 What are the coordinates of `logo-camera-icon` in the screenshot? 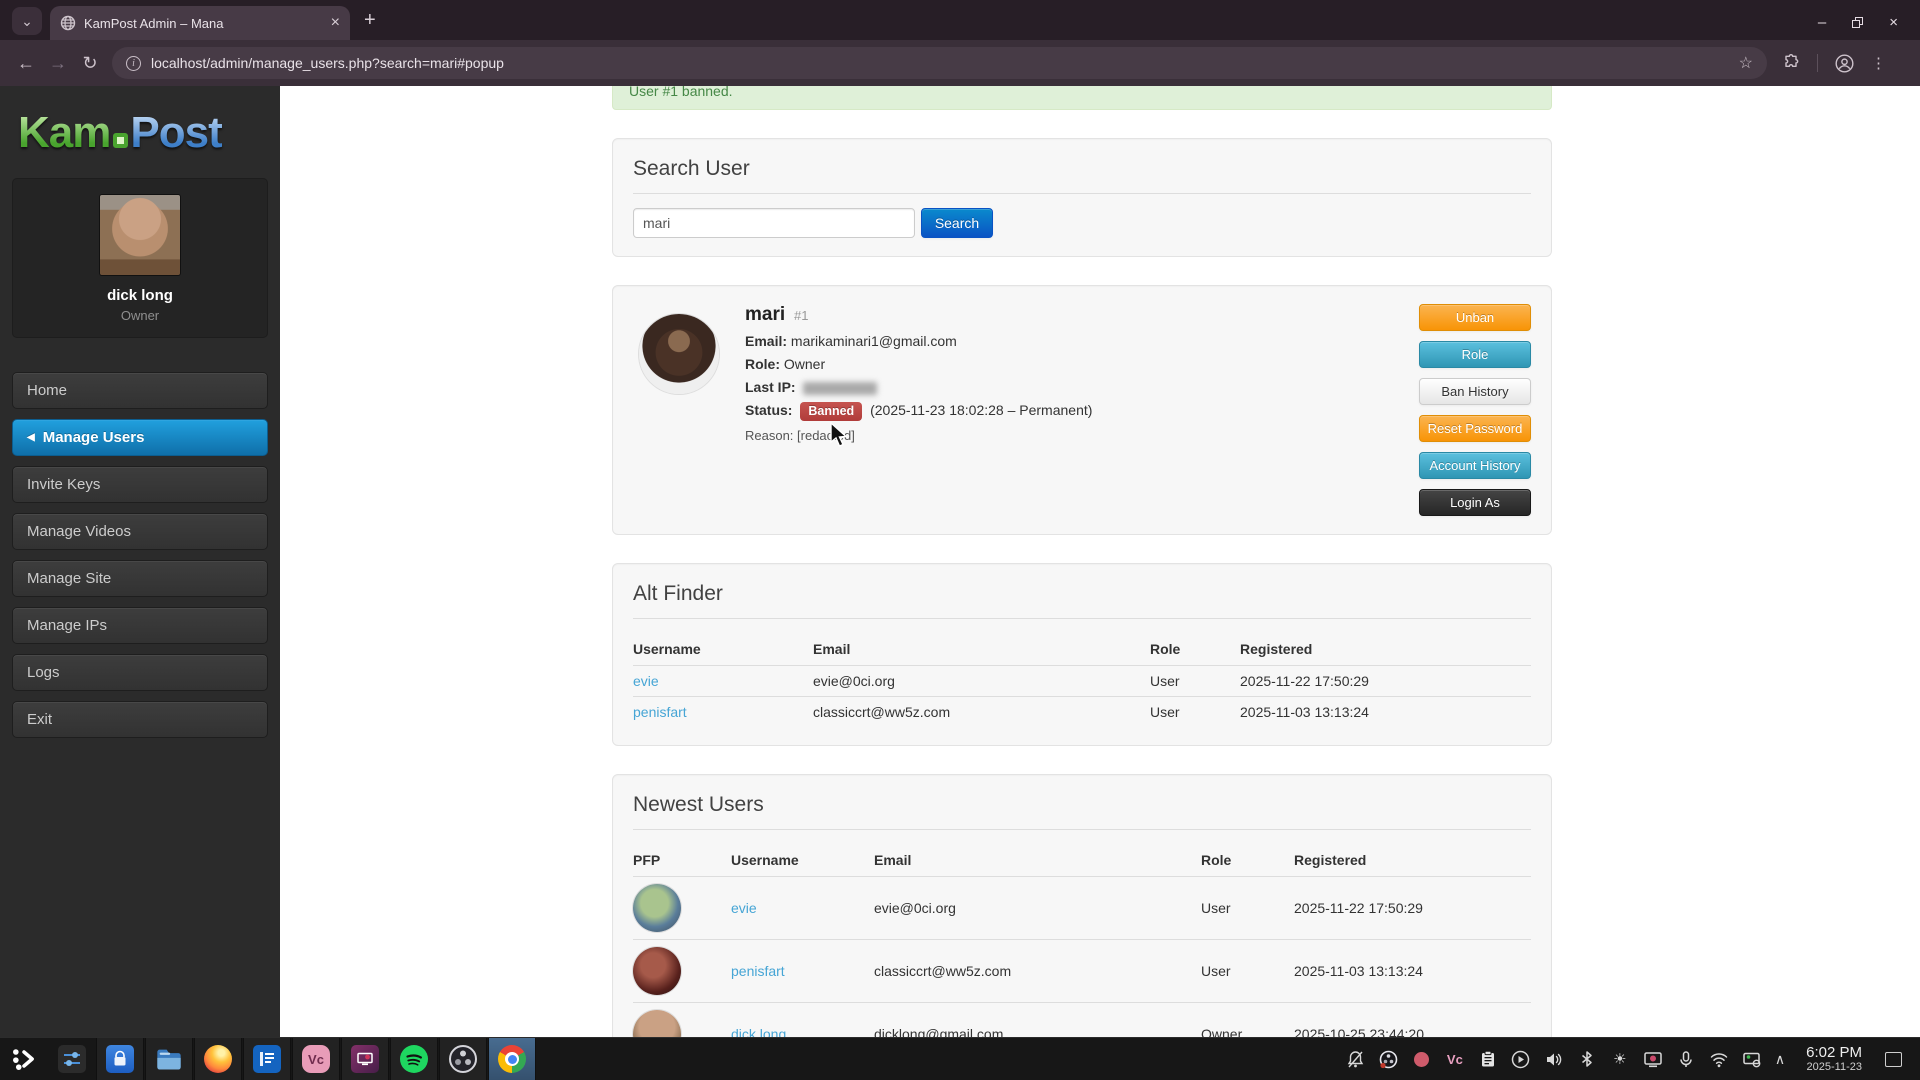 It's located at (121, 140).